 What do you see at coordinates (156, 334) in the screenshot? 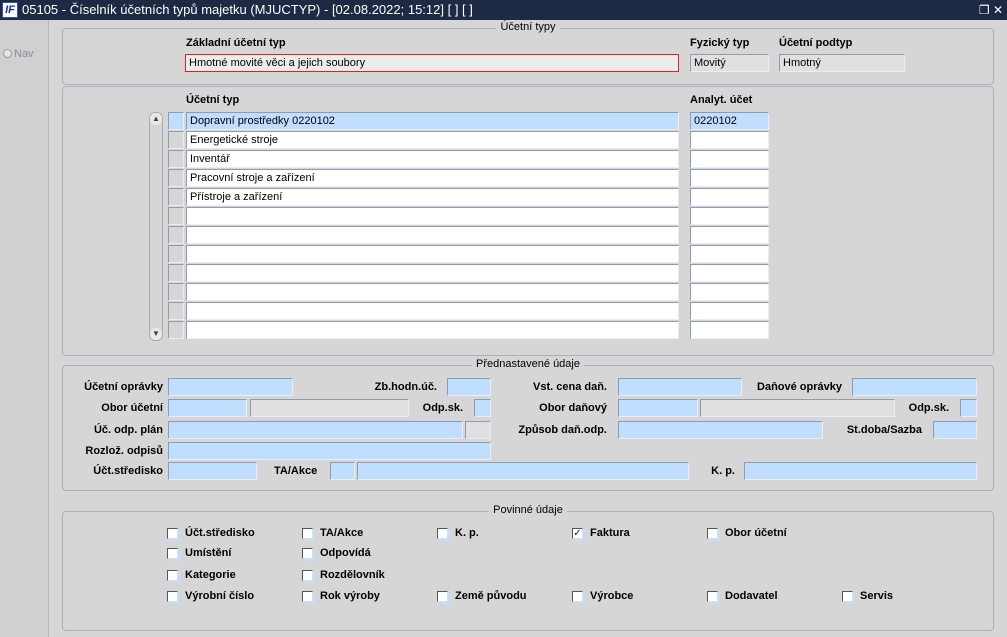
I see `scroll-down-icon: ▼` at bounding box center [156, 334].